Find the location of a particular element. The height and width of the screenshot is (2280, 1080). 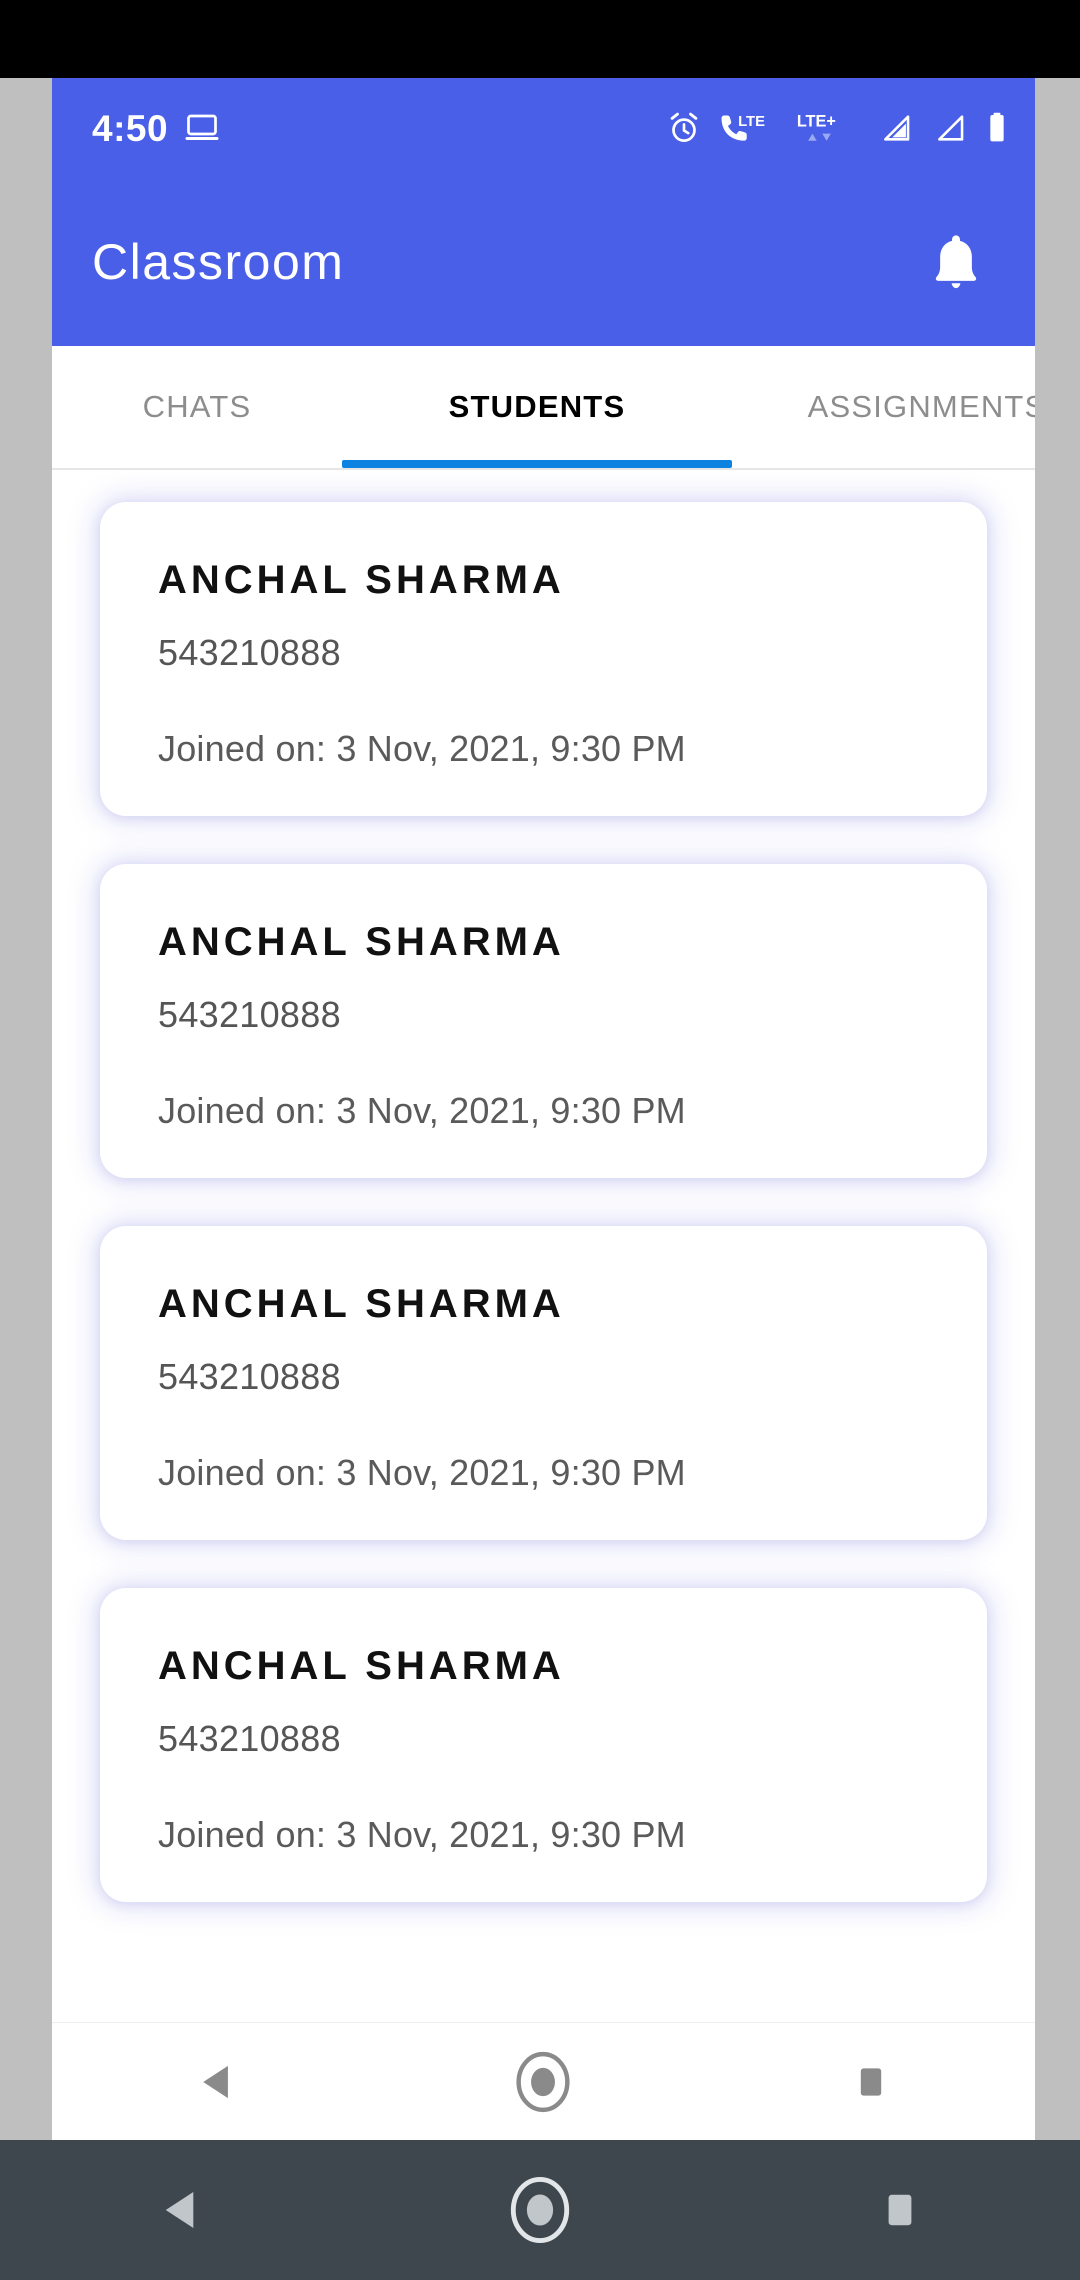

notifications-button is located at coordinates (956, 262).